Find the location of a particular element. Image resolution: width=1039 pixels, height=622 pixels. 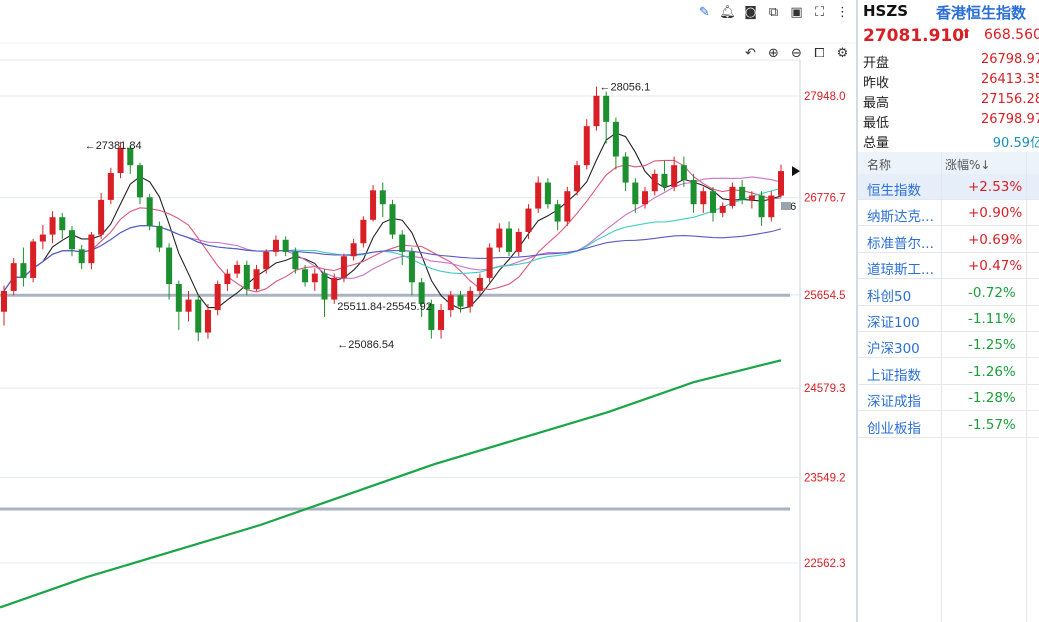

index-row: 恒生指数 +2.53% is located at coordinates (948, 187).